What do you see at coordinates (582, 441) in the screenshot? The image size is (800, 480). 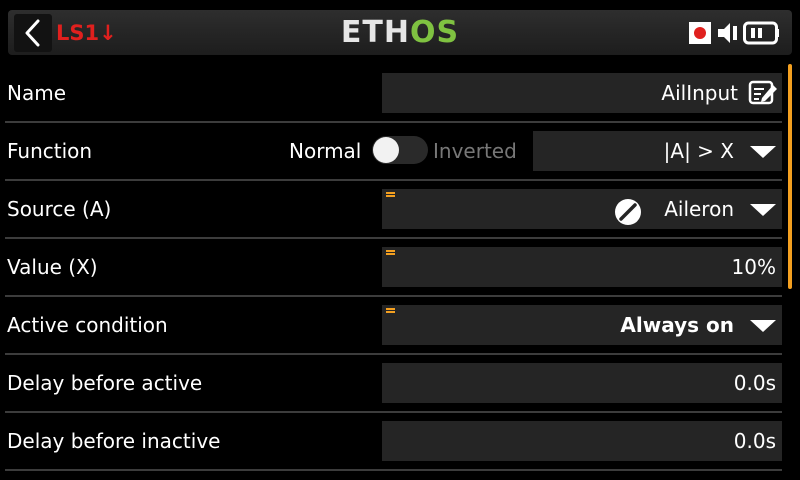 I see `delay-inactive-field: 0.0s` at bounding box center [582, 441].